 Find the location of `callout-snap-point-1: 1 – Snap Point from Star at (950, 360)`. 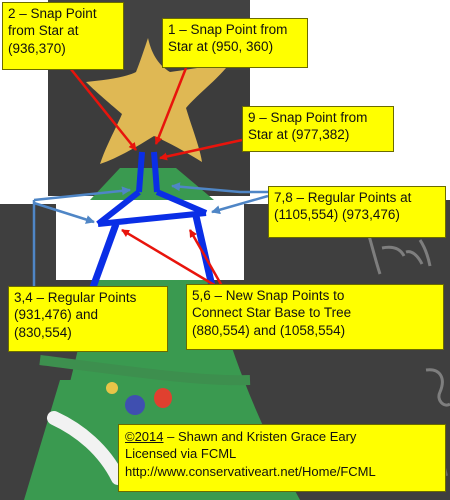

callout-snap-point-1: 1 – Snap Point from Star at (950, 360) is located at coordinates (235, 43).